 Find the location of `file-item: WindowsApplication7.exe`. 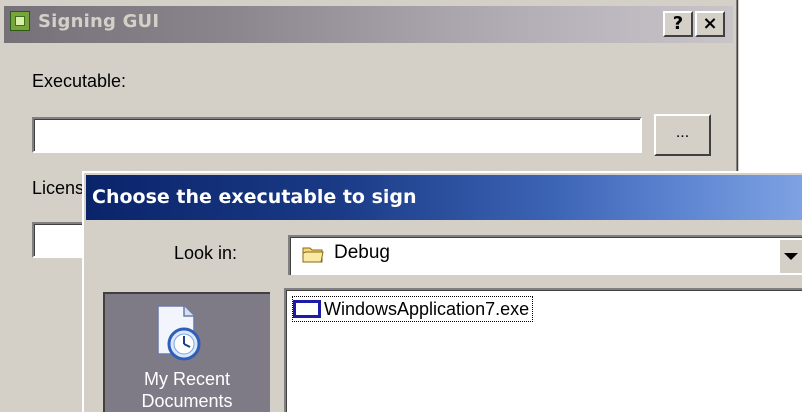

file-item: WindowsApplication7.exe is located at coordinates (413, 309).